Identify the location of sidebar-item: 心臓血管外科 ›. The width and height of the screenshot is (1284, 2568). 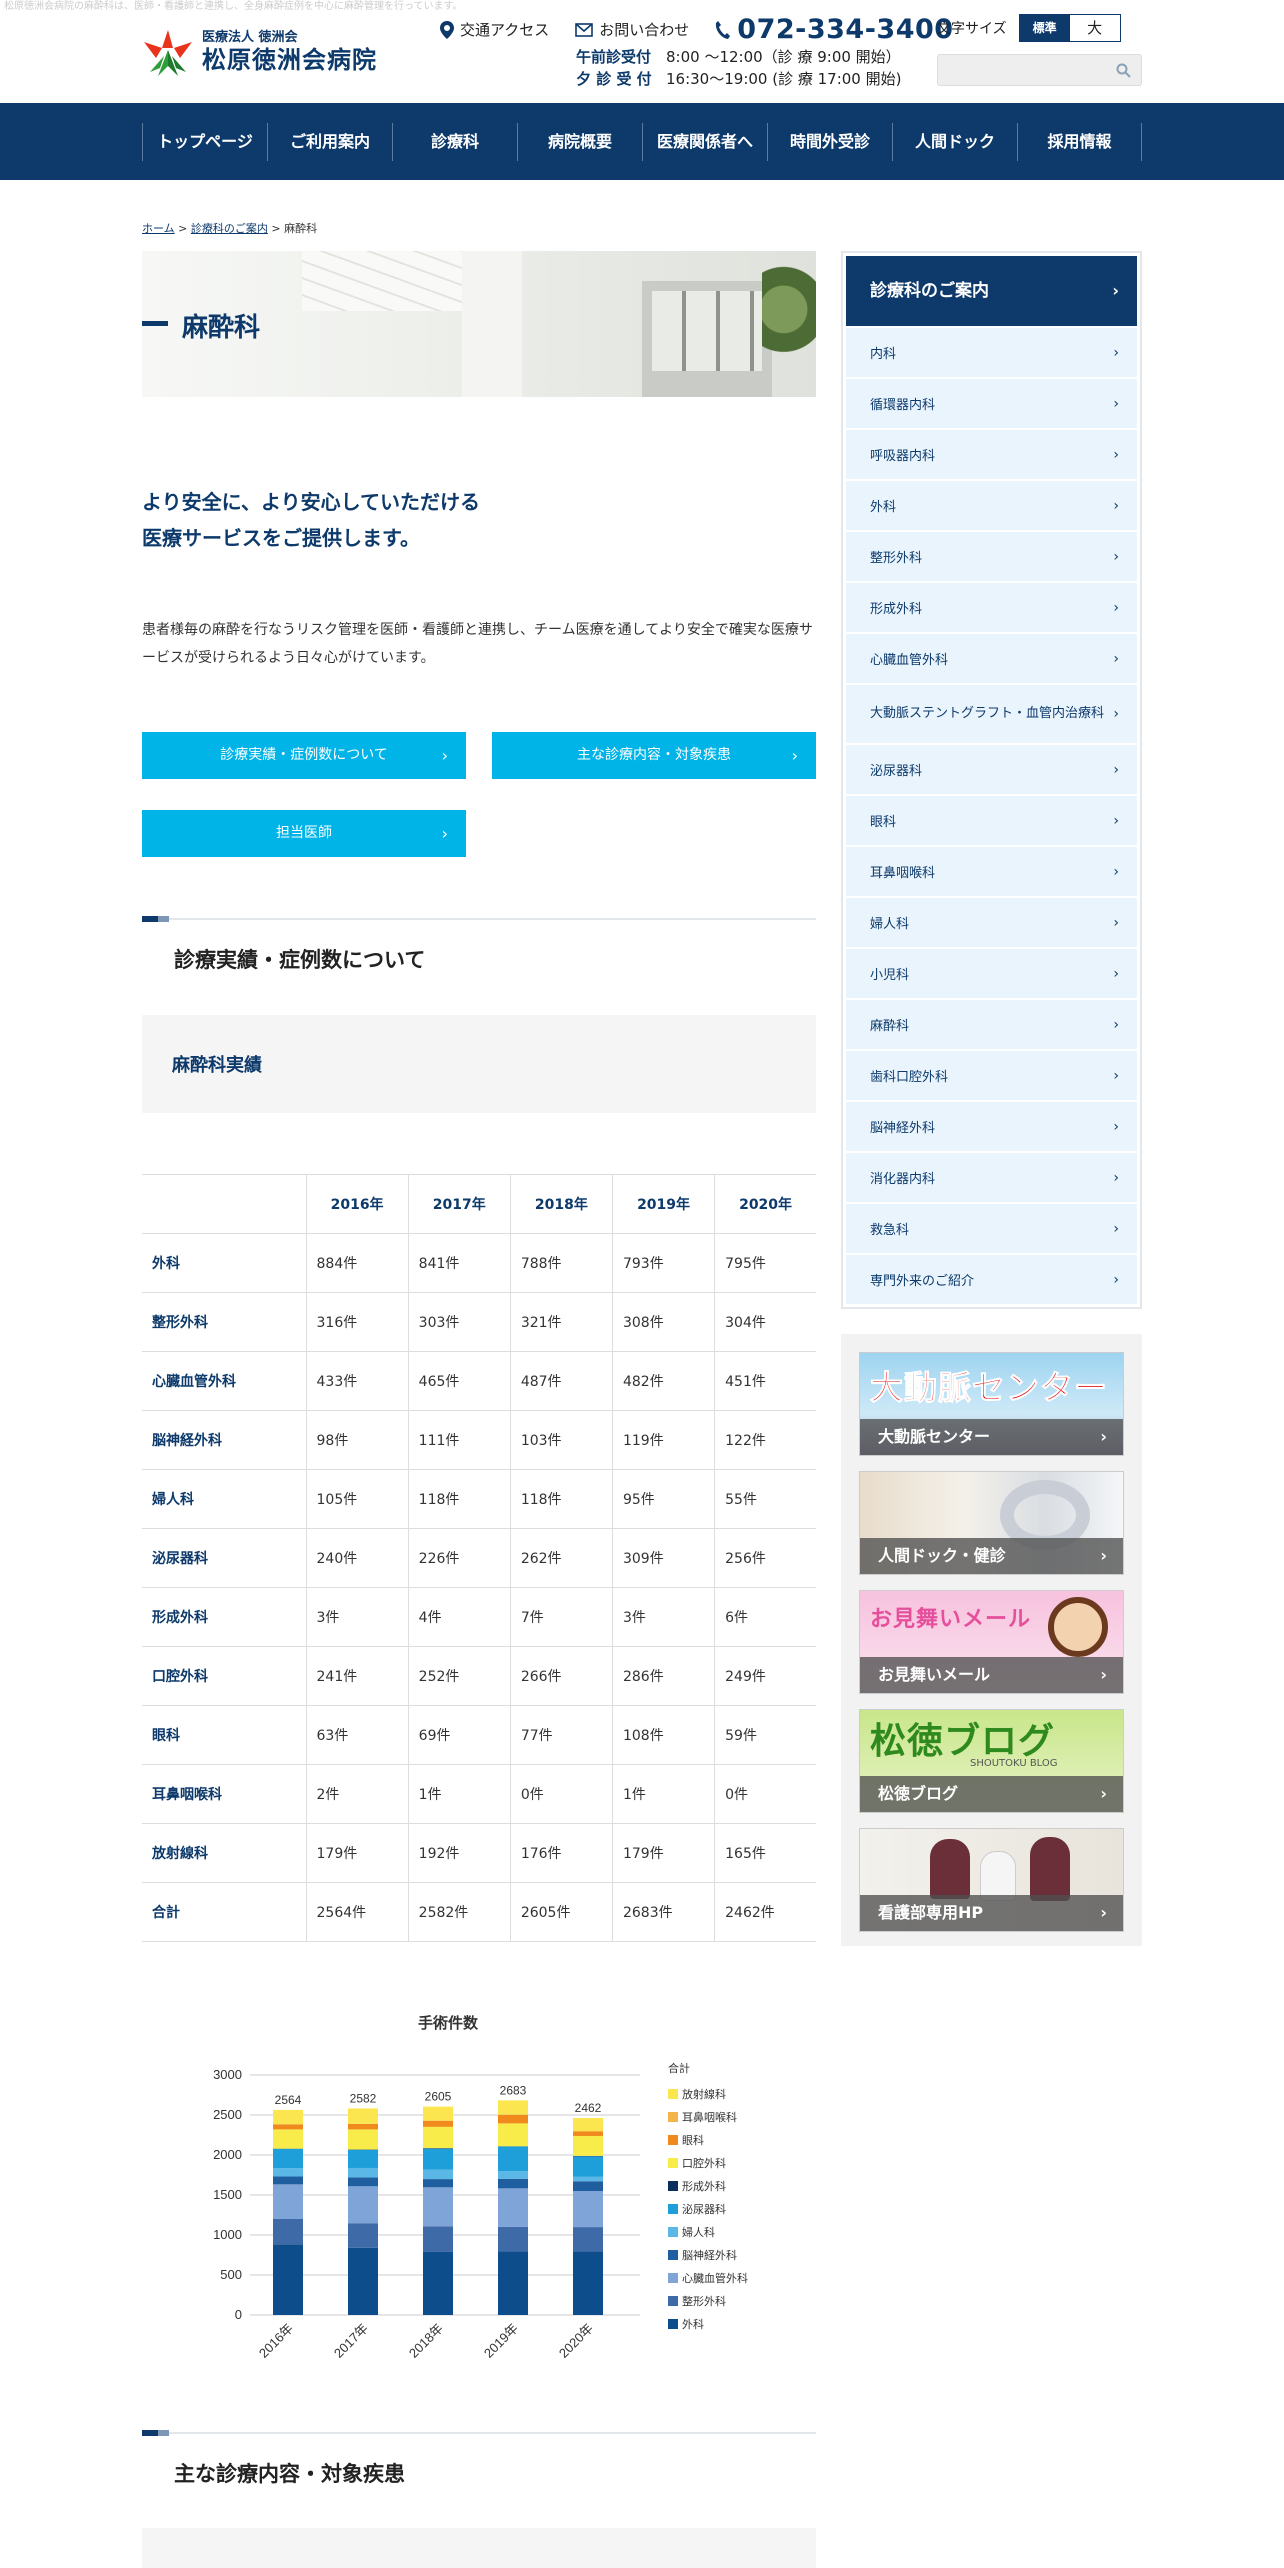
(991, 657).